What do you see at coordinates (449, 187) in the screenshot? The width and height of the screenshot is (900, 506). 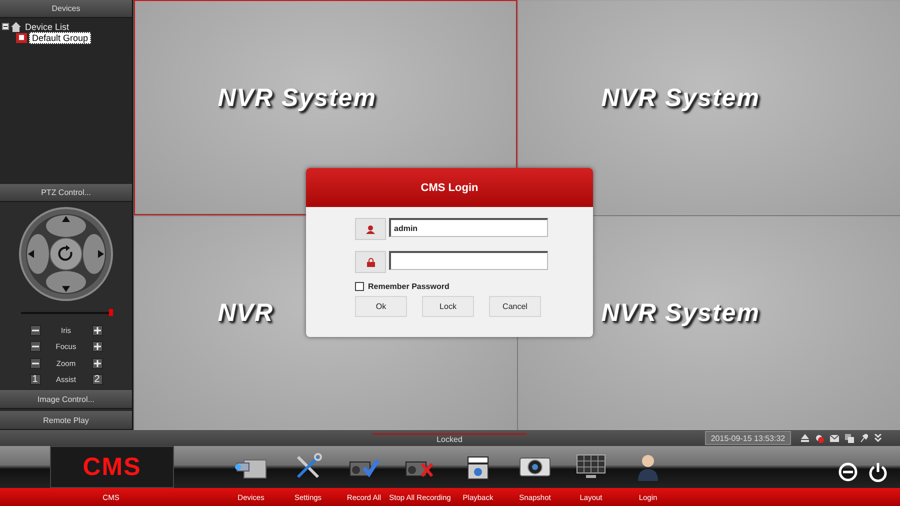 I see `dialog-title: CMS Login` at bounding box center [449, 187].